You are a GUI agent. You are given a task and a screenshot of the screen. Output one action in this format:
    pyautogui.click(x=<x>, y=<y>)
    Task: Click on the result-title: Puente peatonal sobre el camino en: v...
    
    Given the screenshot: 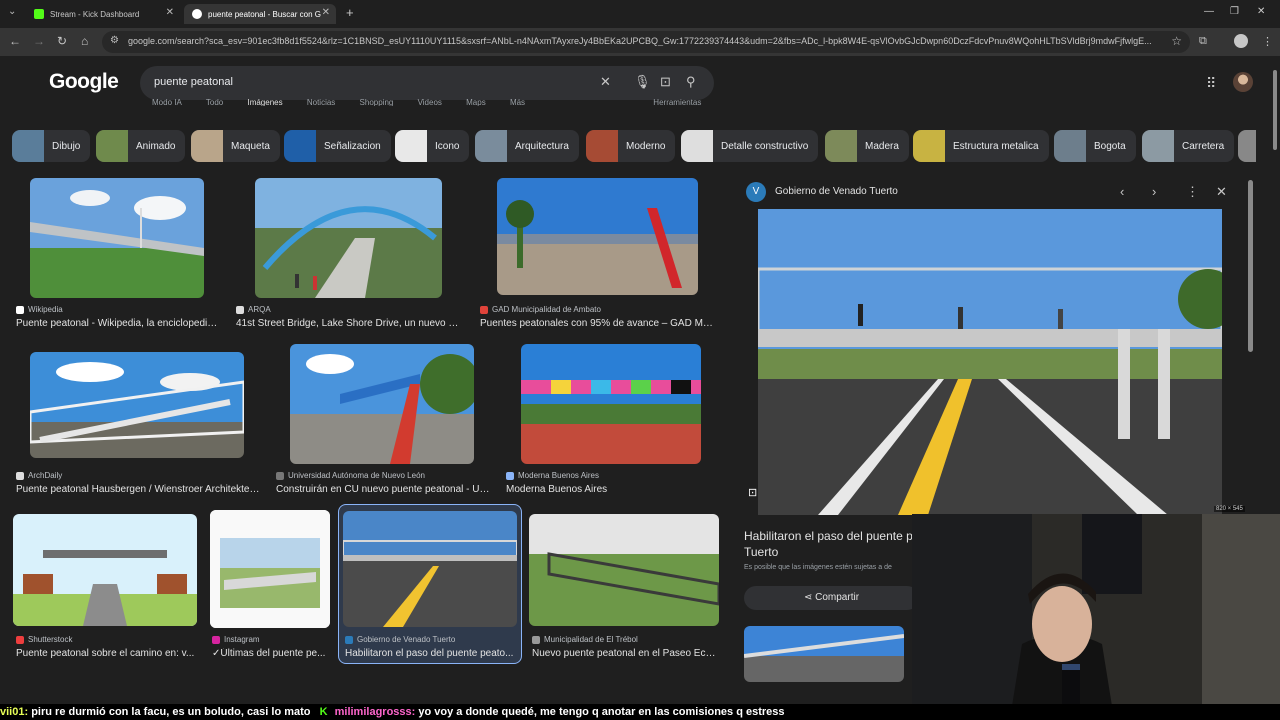 What is the action you would take?
    pyautogui.click(x=106, y=653)
    